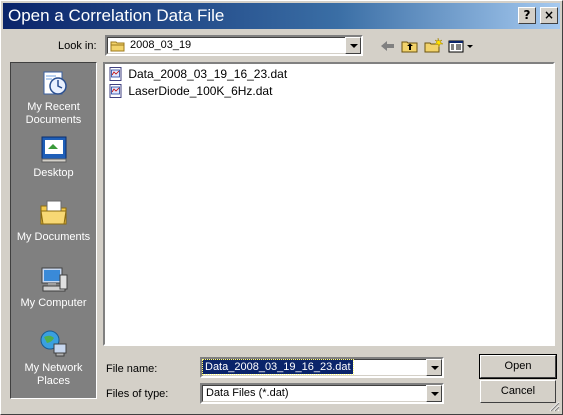  Describe the element at coordinates (388, 46) in the screenshot. I see `back-arrow-icon` at that location.